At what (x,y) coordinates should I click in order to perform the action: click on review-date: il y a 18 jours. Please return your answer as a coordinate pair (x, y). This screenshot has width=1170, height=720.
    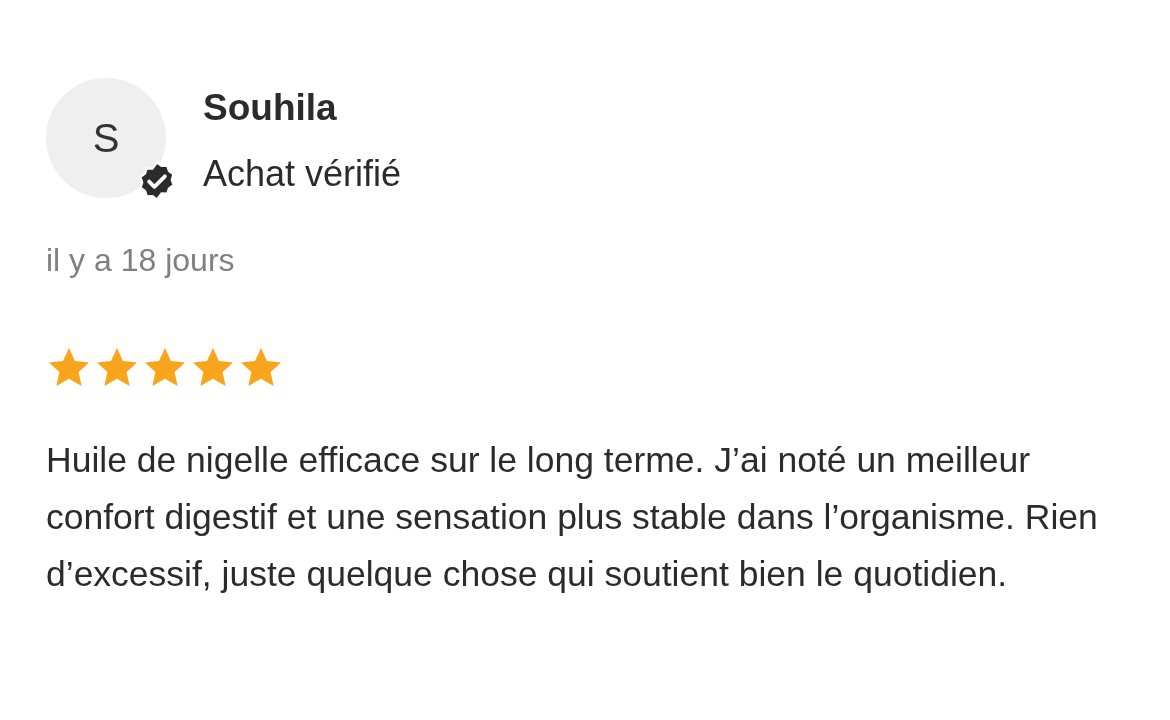
    Looking at the image, I should click on (141, 260).